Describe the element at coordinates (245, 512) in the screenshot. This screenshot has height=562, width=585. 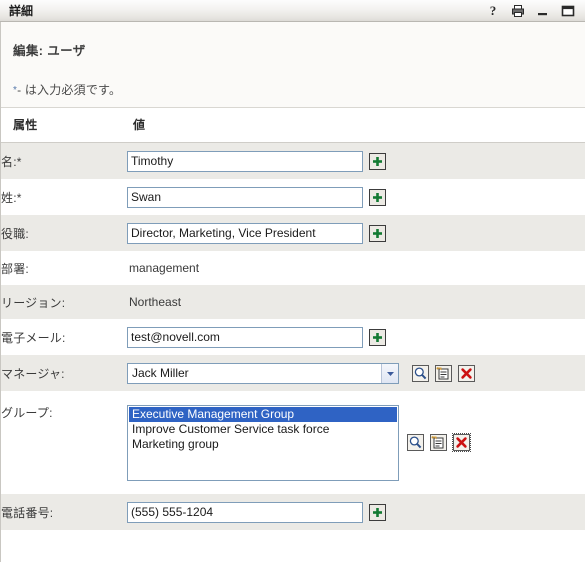
I see `phone-input` at that location.